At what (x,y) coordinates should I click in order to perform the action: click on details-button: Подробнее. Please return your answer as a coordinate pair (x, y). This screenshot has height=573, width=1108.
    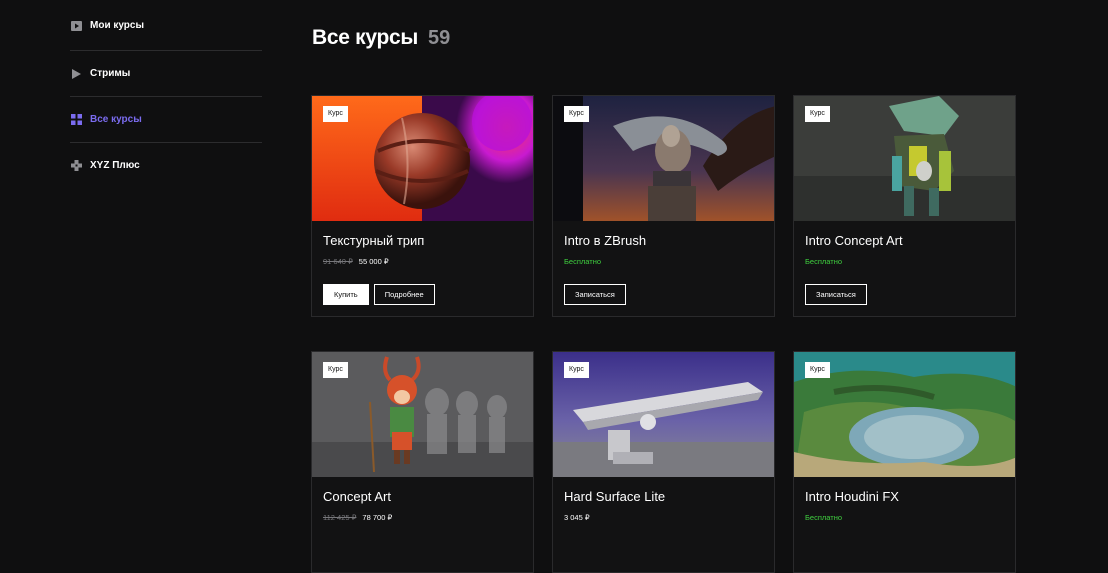
    Looking at the image, I should click on (404, 294).